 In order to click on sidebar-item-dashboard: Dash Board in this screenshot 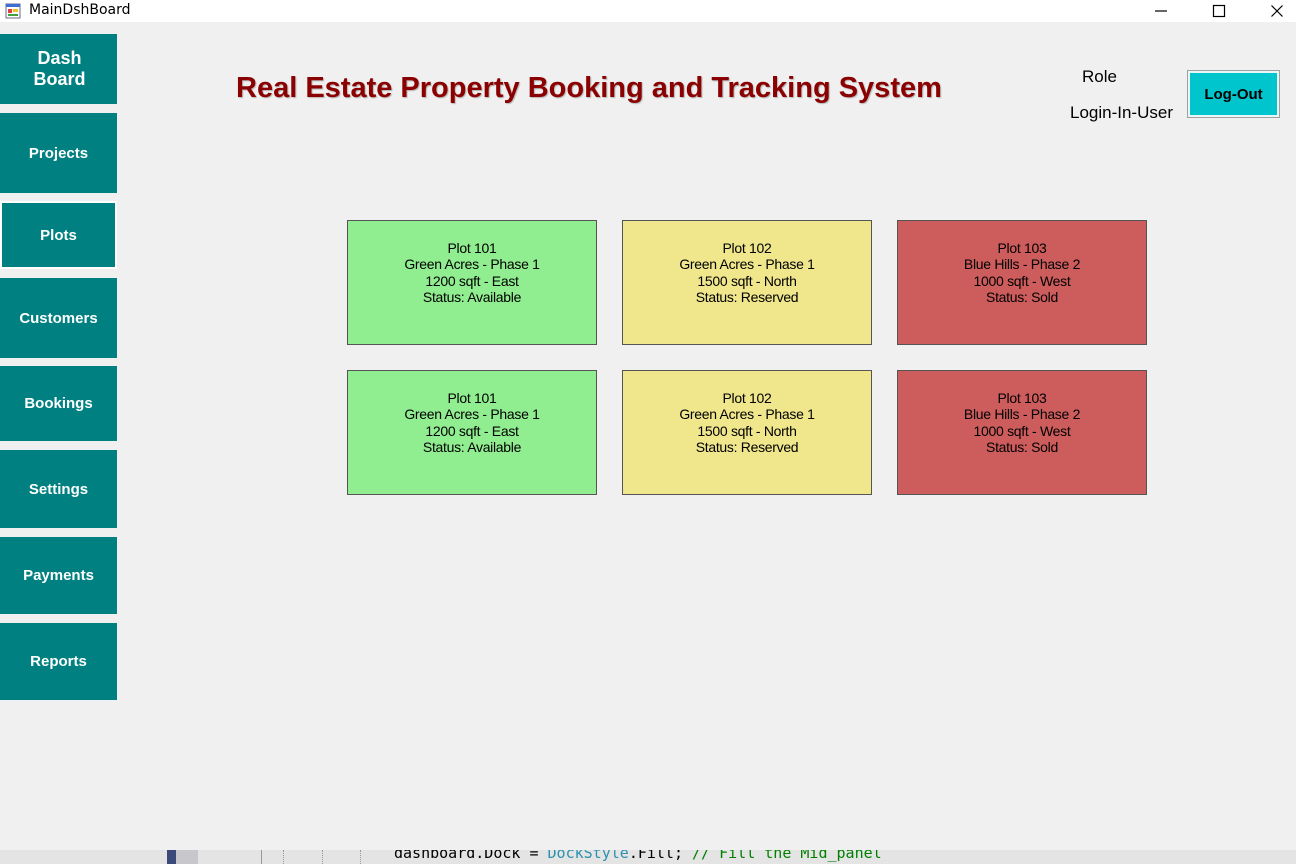, I will do `click(58, 69)`.